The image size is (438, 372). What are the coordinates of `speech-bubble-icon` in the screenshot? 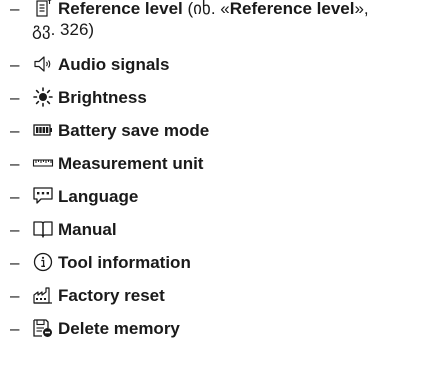 It's located at (43, 196).